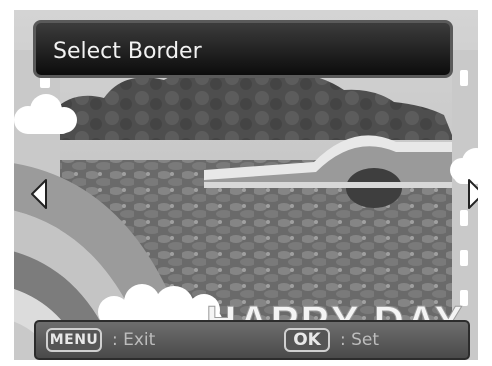  What do you see at coordinates (243, 49) in the screenshot?
I see `title-bar: Select Border` at bounding box center [243, 49].